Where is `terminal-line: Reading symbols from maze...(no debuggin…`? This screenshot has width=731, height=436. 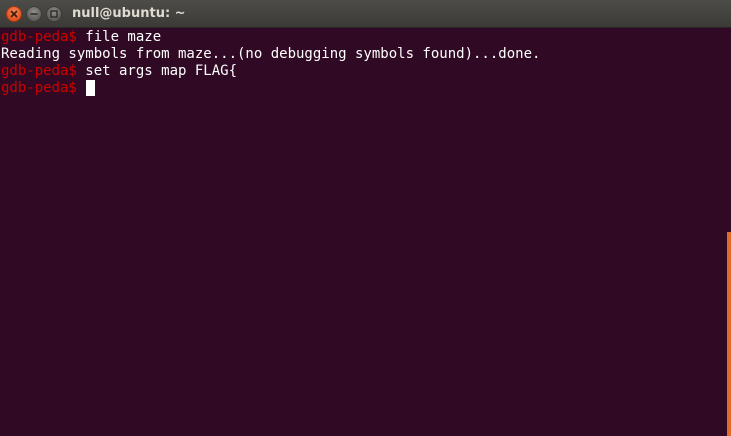 terminal-line: Reading symbols from maze...(no debuggin… is located at coordinates (366, 54).